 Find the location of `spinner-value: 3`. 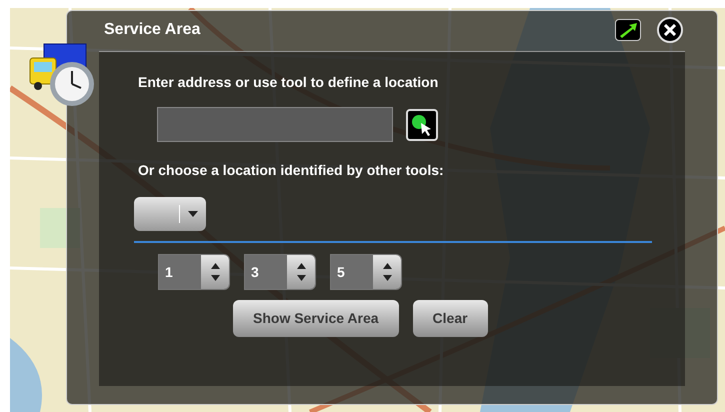

spinner-value: 3 is located at coordinates (266, 272).